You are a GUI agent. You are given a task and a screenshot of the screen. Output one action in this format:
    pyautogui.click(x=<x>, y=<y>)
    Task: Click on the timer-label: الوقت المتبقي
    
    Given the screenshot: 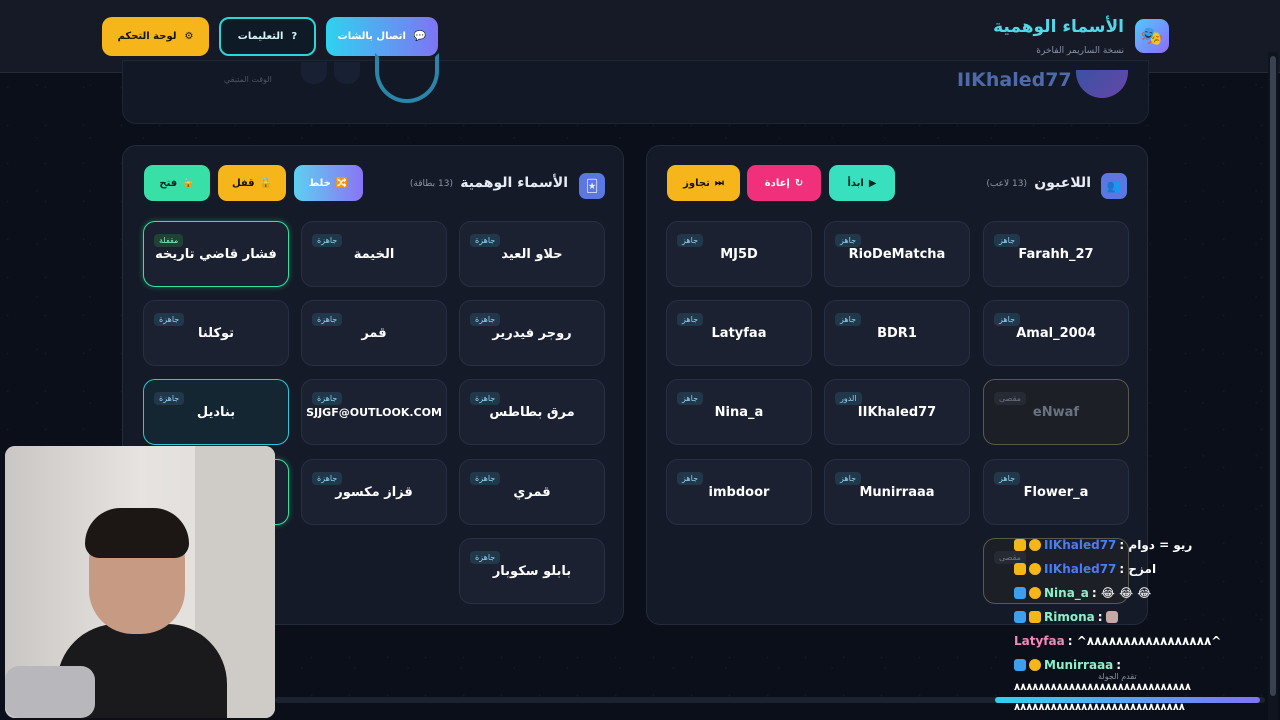 What is the action you would take?
    pyautogui.click(x=248, y=79)
    